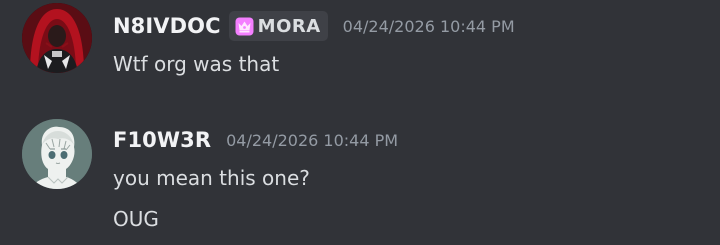 The height and width of the screenshot is (245, 720). I want to click on username: F10W3R, so click(162, 140).